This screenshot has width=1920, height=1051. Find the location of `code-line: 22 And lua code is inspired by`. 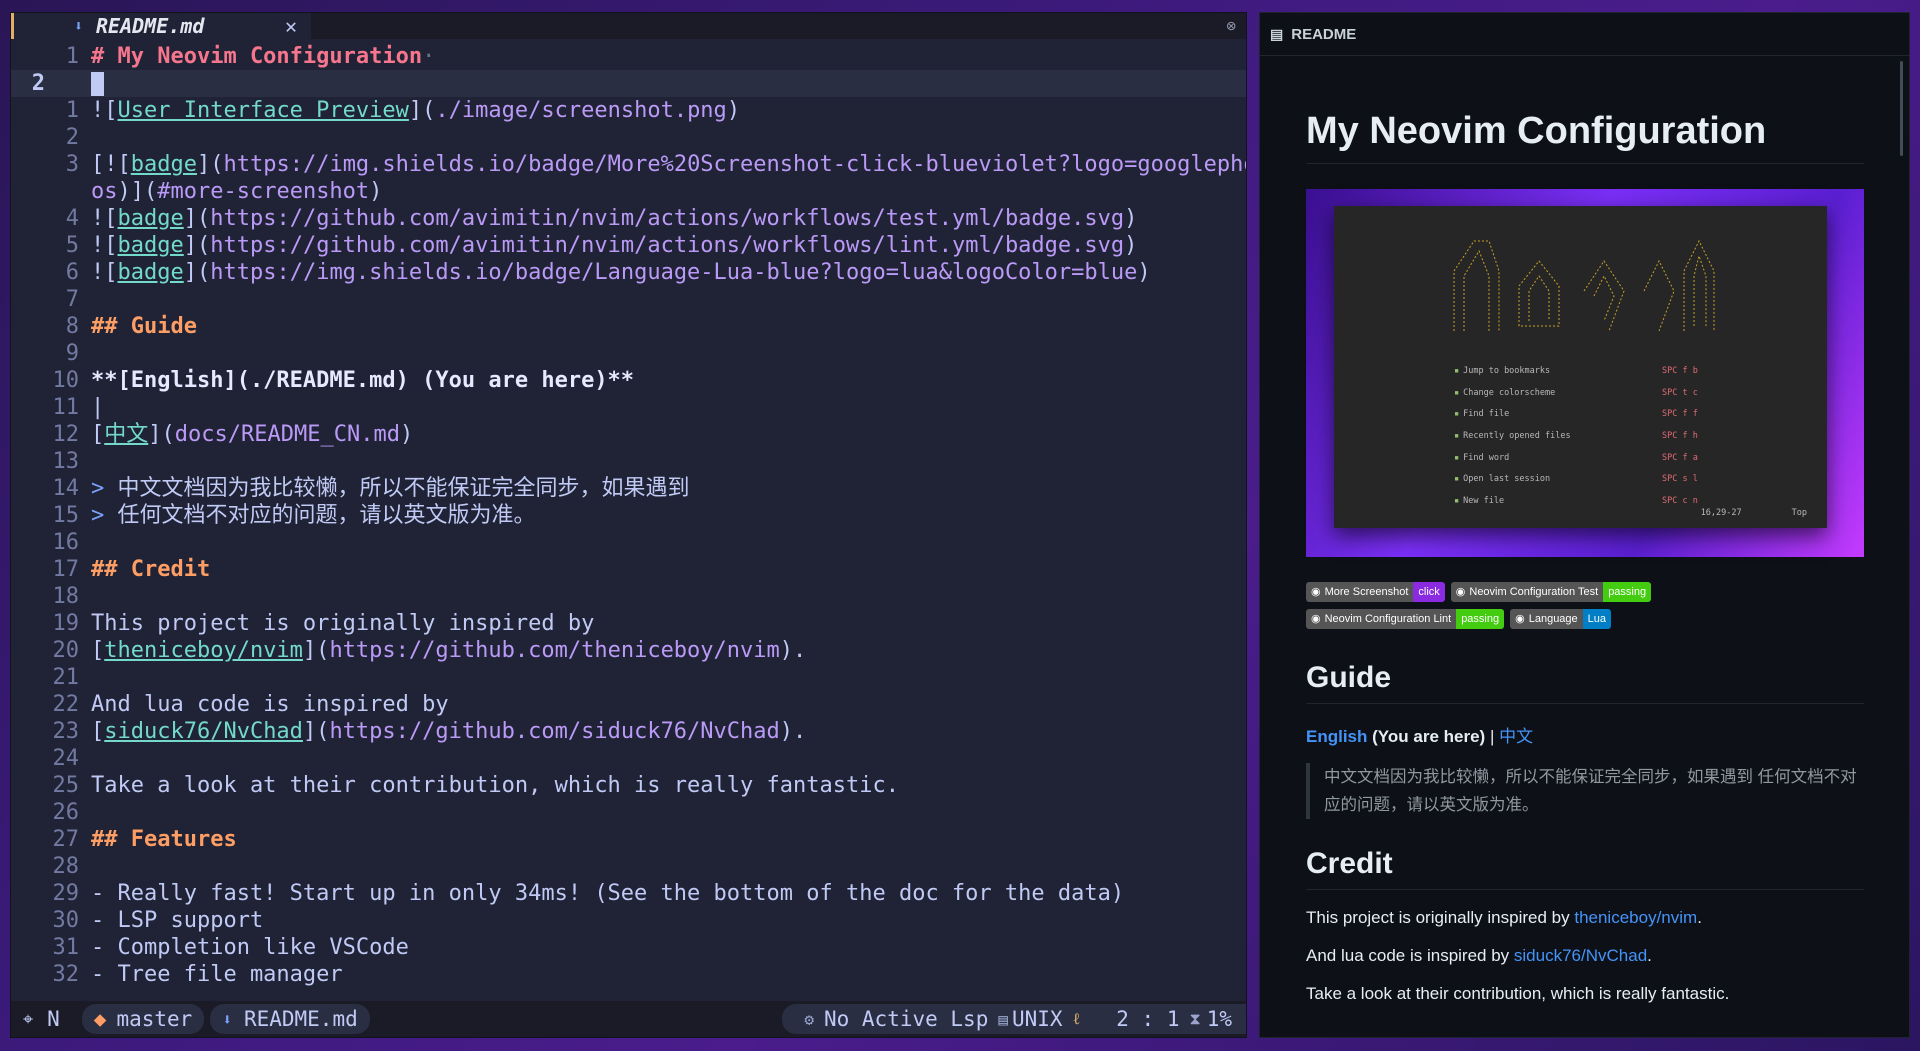

code-line: 22 And lua code is inspired by is located at coordinates (628, 704).